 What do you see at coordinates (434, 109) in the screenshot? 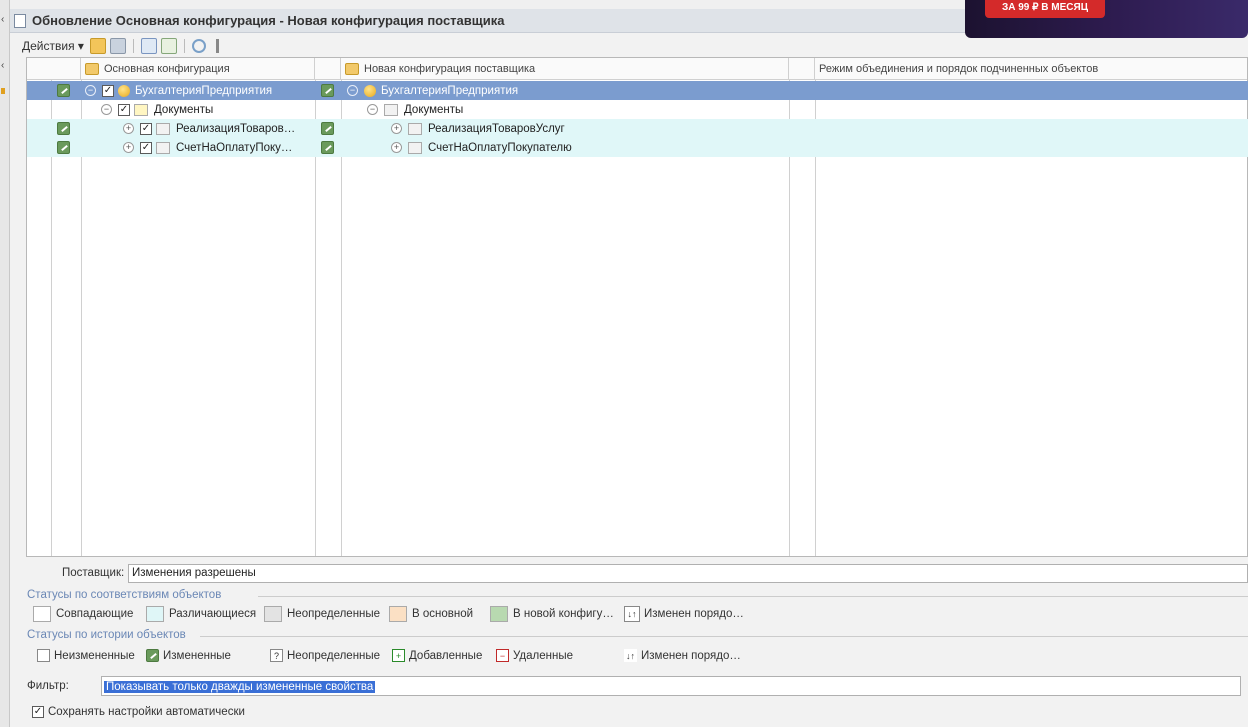
I see `tree-label-vendor: Документы` at bounding box center [434, 109].